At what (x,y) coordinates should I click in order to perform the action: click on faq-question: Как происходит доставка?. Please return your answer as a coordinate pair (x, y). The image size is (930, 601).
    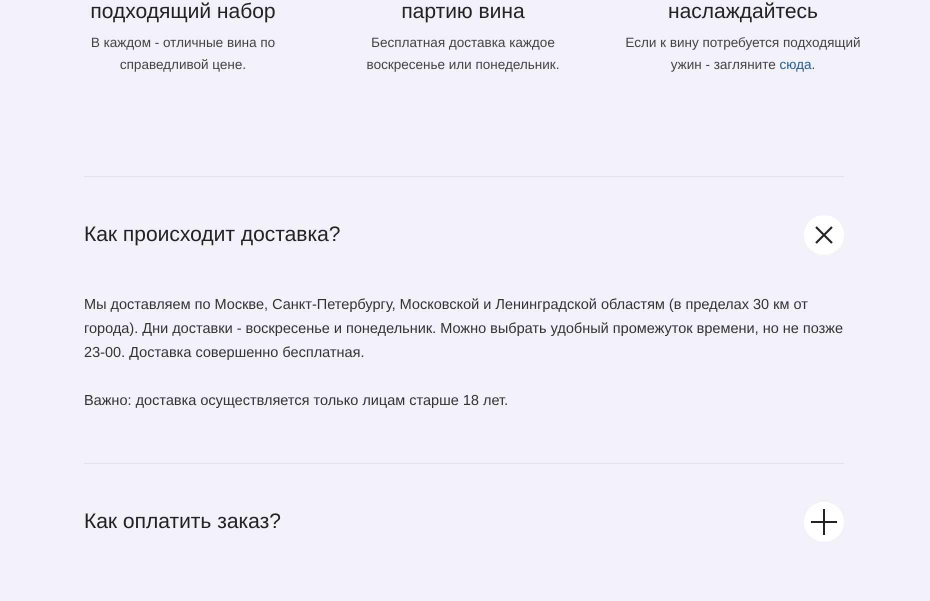
    Looking at the image, I should click on (212, 235).